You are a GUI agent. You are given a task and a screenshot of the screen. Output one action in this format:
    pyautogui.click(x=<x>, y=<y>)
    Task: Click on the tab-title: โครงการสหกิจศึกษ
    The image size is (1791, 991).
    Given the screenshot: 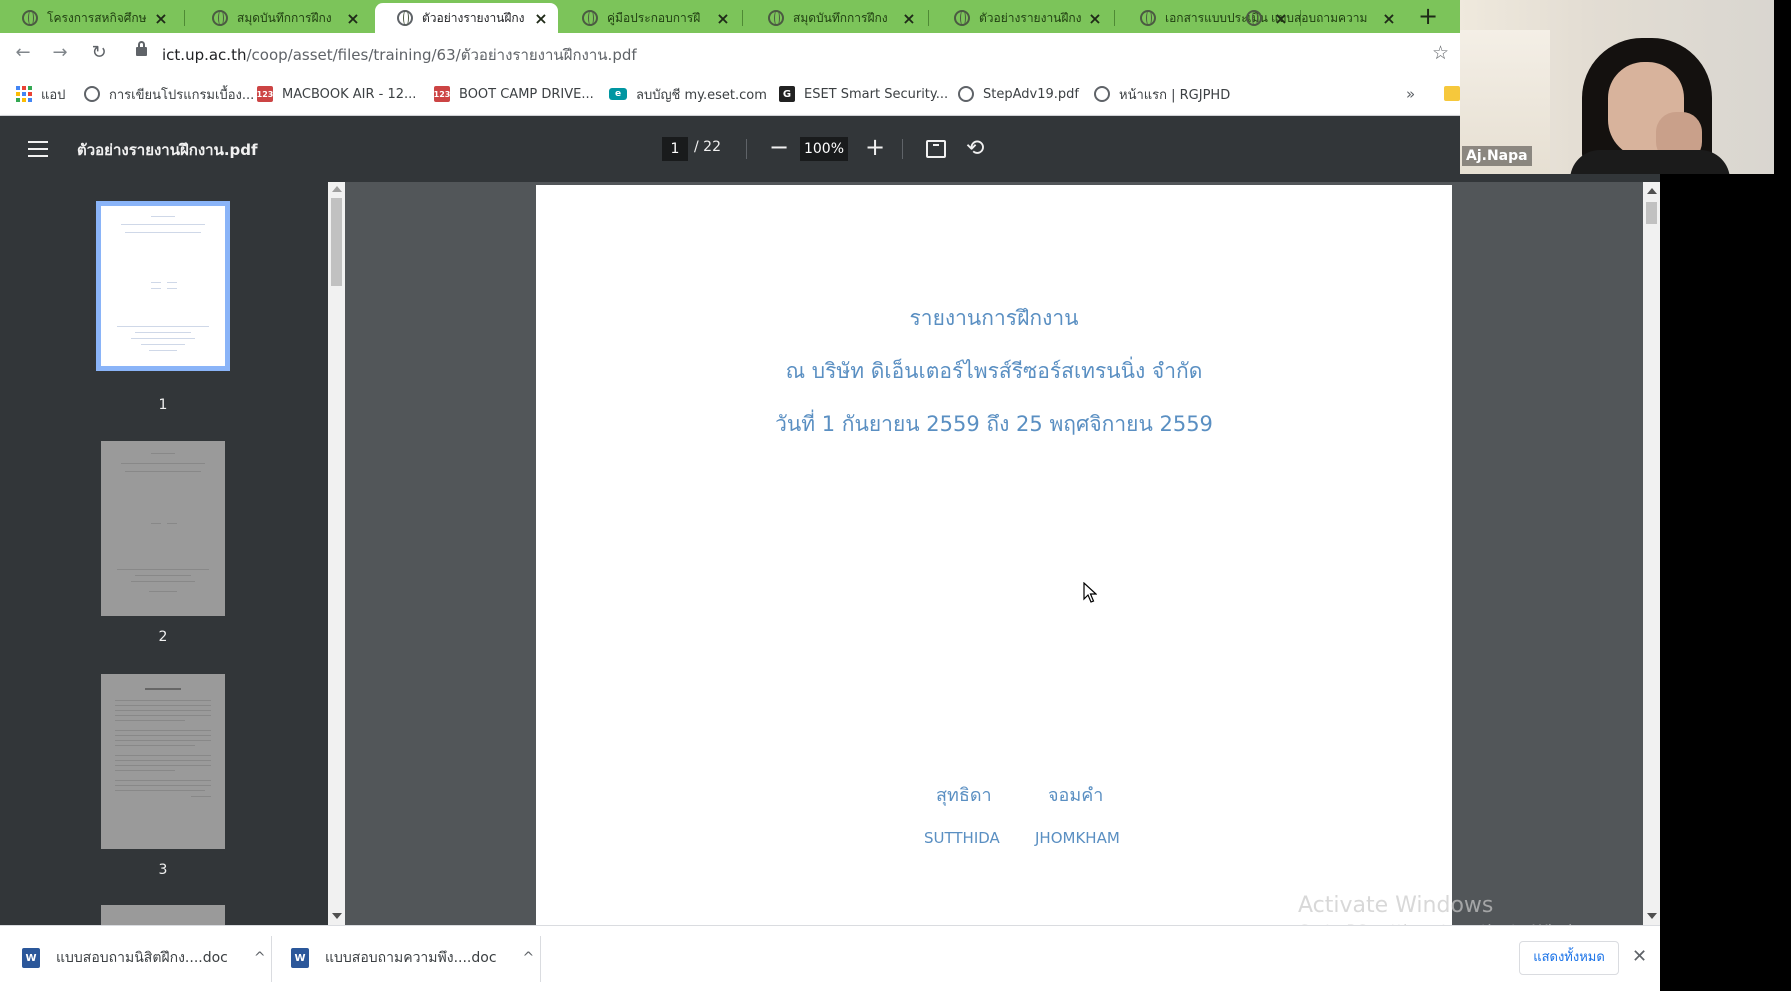 What is the action you would take?
    pyautogui.click(x=97, y=17)
    